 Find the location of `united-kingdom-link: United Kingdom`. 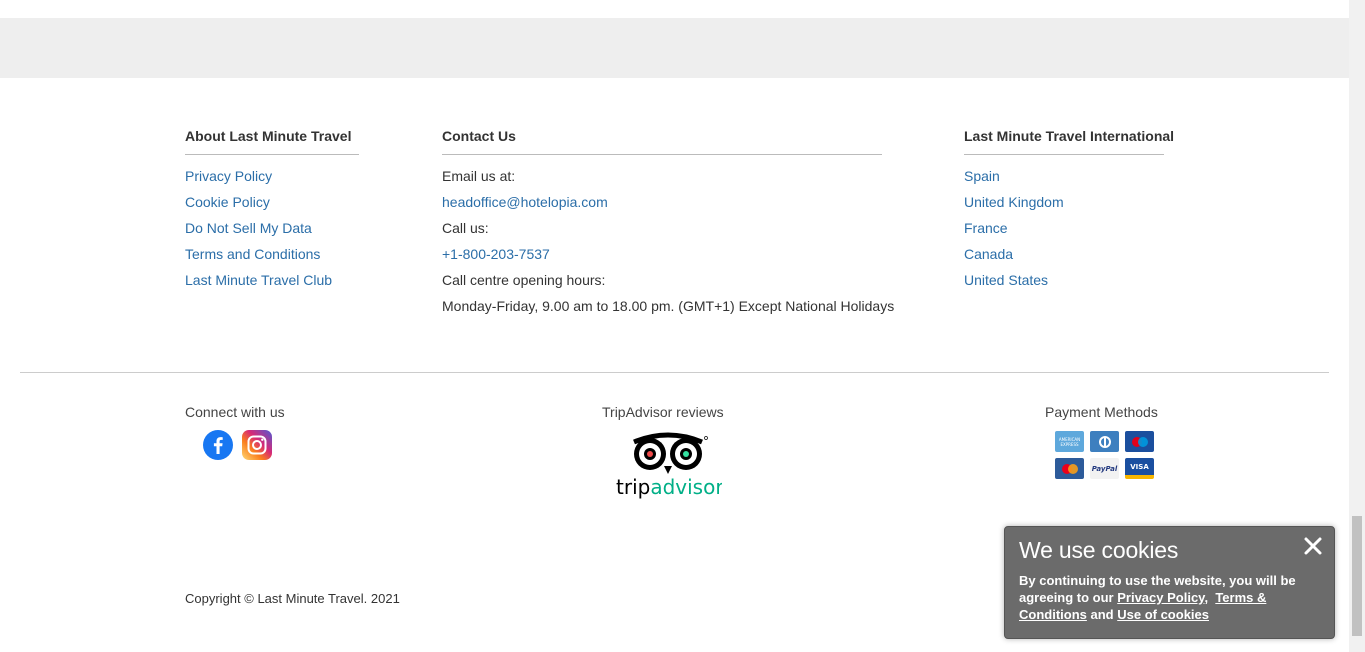

united-kingdom-link: United Kingdom is located at coordinates (1014, 202).